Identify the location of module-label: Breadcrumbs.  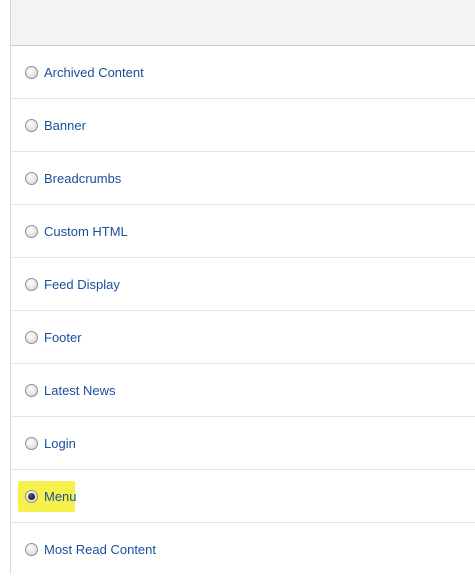
(82, 178).